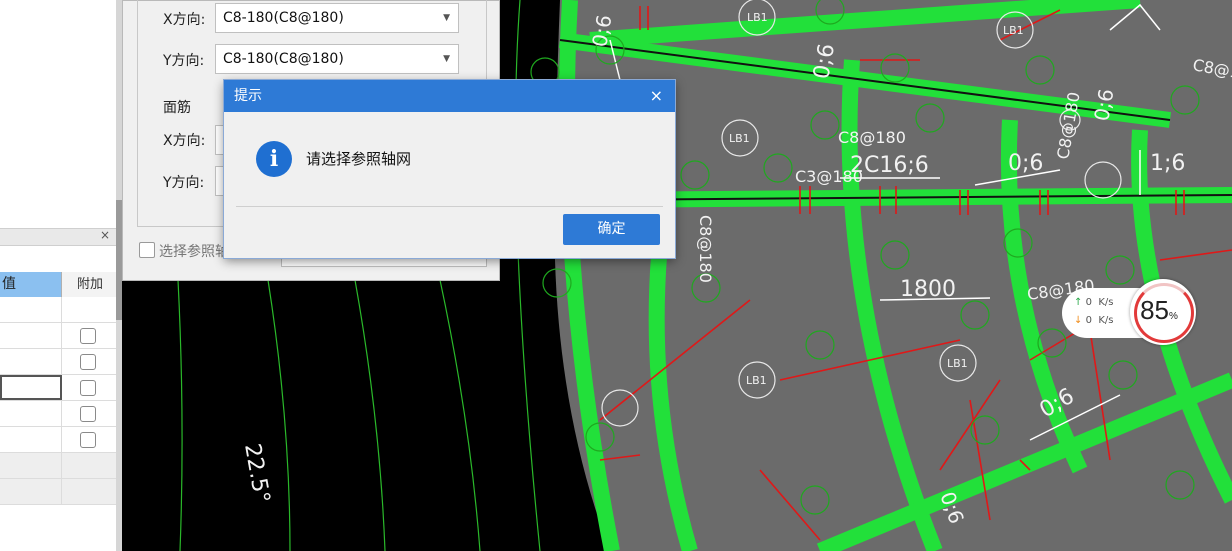 This screenshot has width=1232, height=551. What do you see at coordinates (449, 96) in the screenshot?
I see `dialog-title-bar: 提示 ×` at bounding box center [449, 96].